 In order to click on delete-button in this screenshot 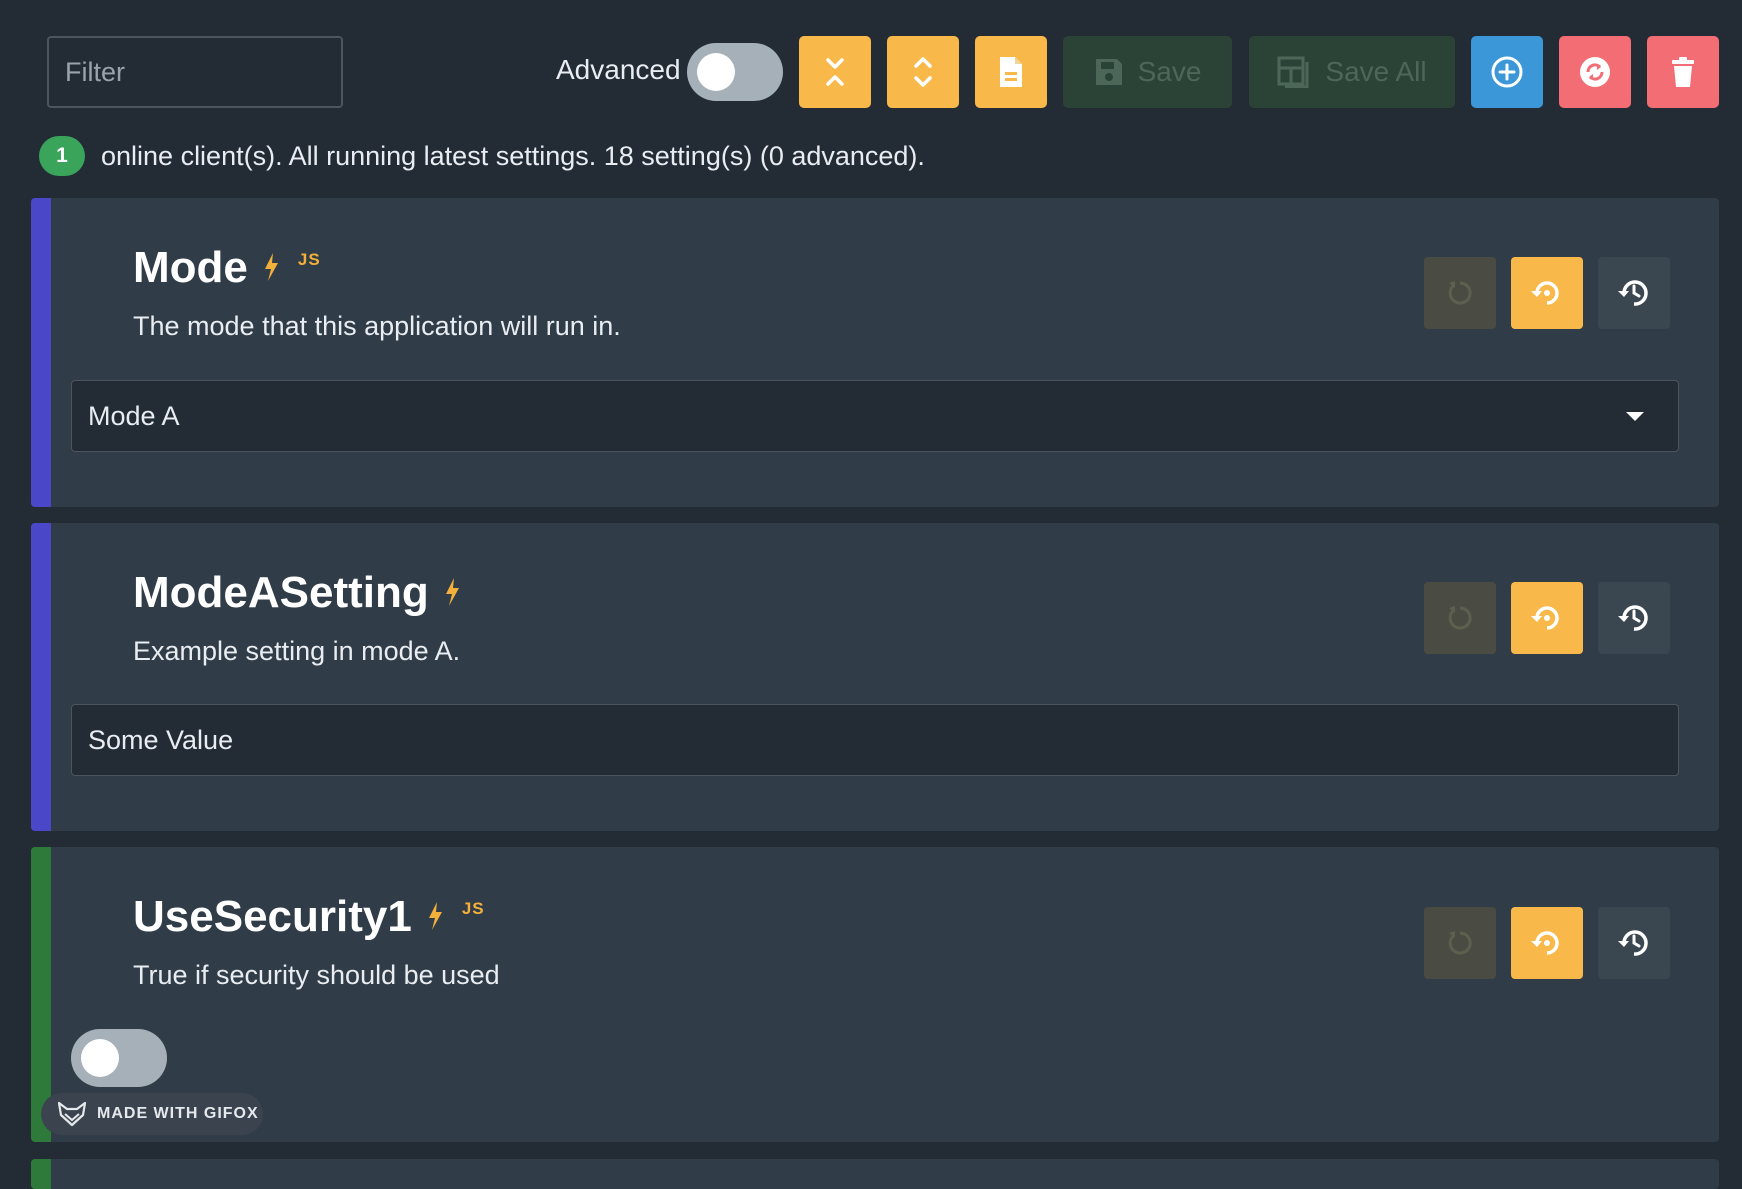, I will do `click(1683, 72)`.